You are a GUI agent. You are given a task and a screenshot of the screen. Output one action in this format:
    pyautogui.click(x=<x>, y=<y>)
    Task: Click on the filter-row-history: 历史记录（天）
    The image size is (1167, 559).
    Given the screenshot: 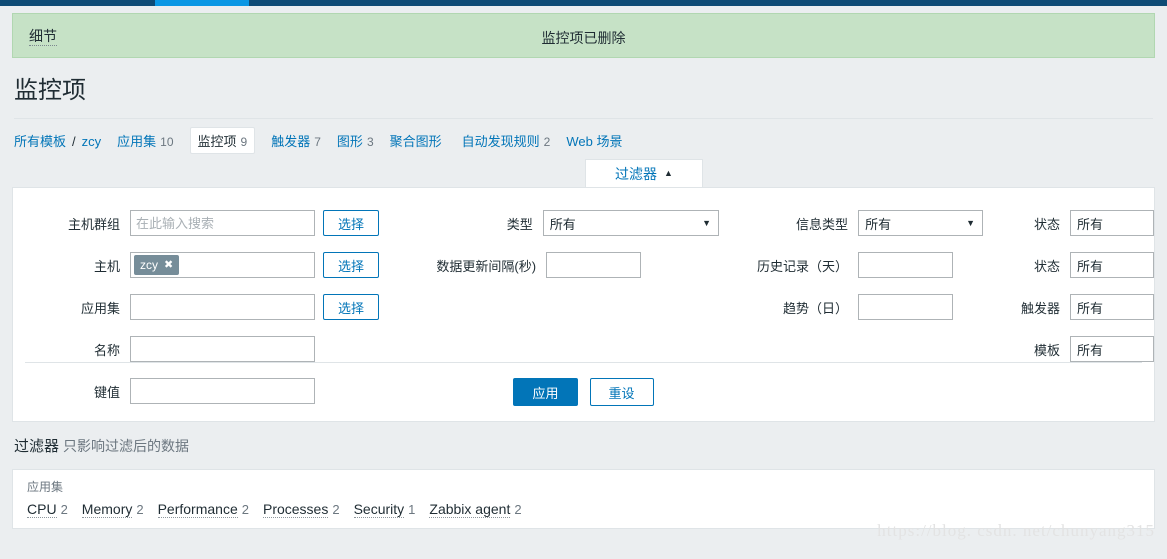 What is the action you would take?
    pyautogui.click(x=866, y=265)
    